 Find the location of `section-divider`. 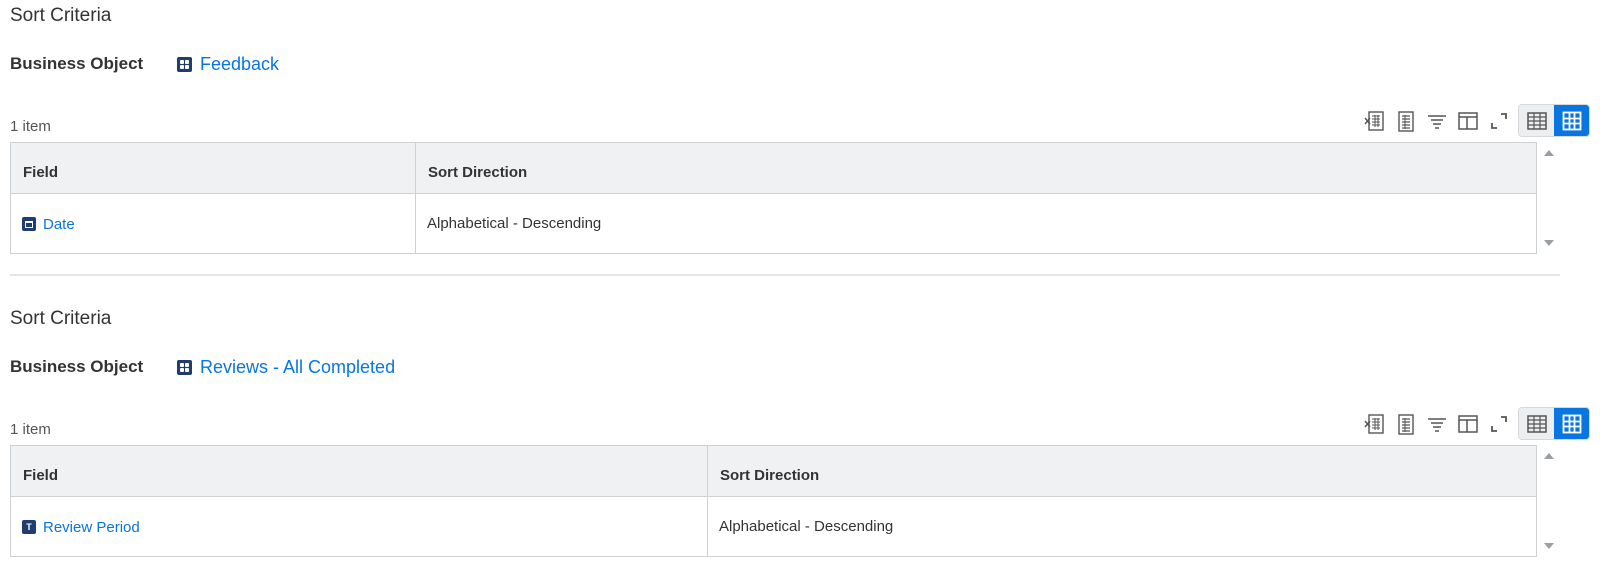

section-divider is located at coordinates (785, 275).